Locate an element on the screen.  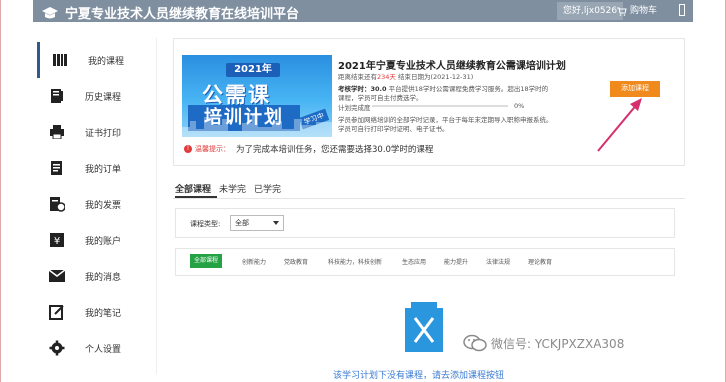
printer-icon is located at coordinates (57, 132).